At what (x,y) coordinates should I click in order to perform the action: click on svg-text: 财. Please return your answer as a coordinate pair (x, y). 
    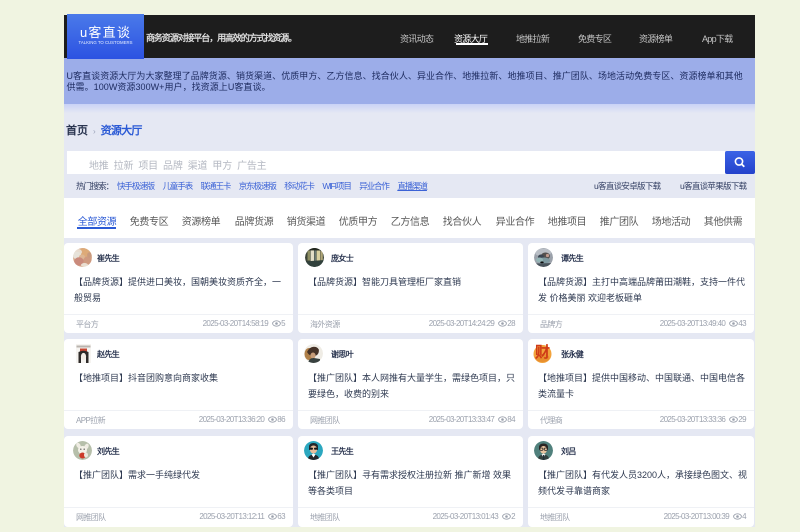
    Looking at the image, I should click on (542, 352).